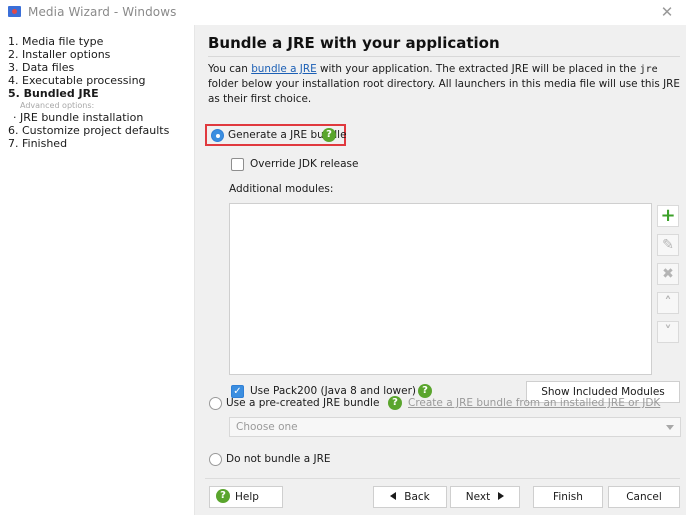  What do you see at coordinates (393, 496) in the screenshot?
I see `back-arrow-icon` at bounding box center [393, 496].